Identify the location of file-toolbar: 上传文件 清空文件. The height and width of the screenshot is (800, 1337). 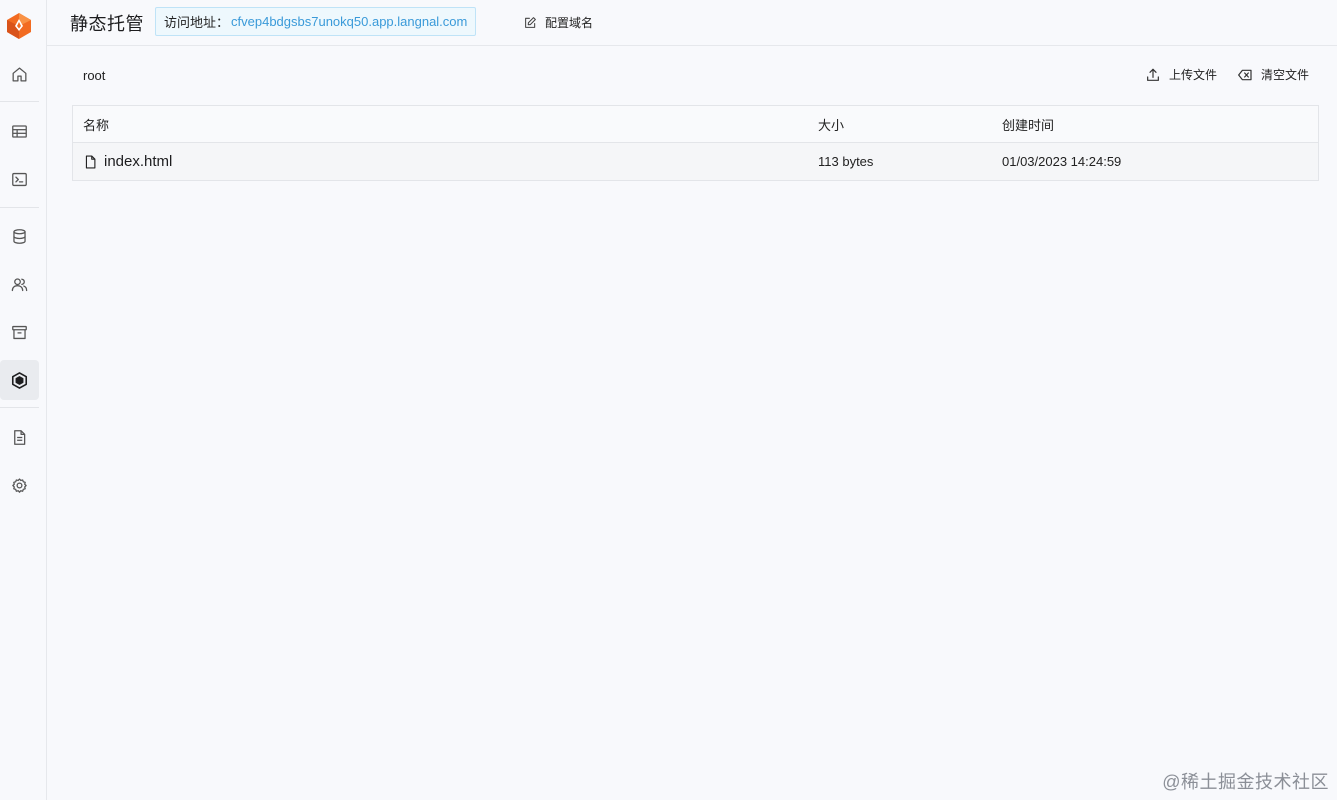
(1217, 74).